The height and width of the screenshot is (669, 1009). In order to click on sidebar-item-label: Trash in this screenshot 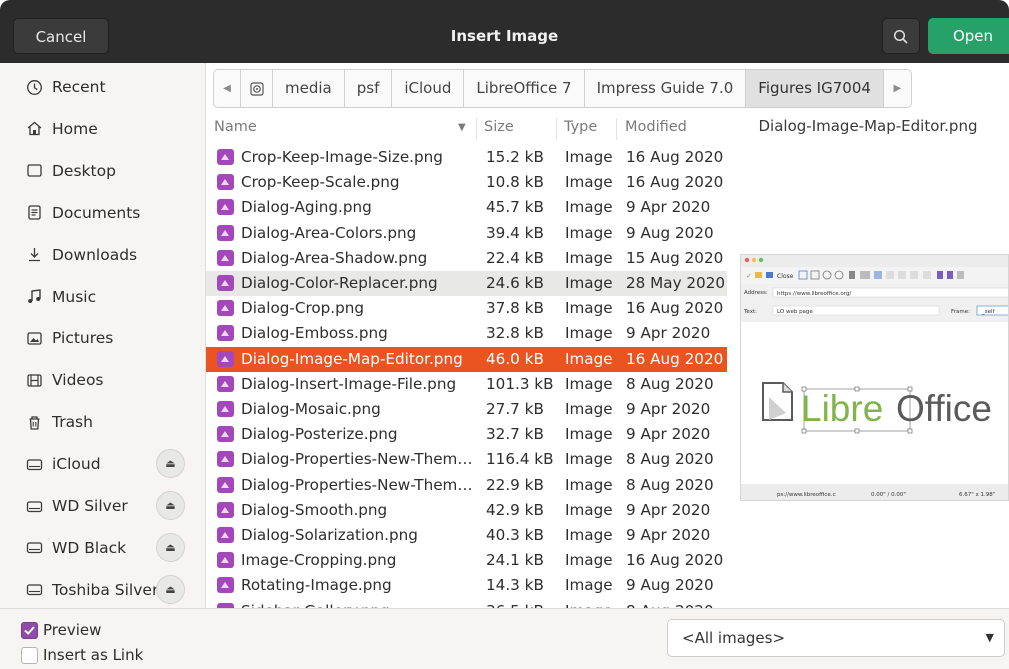, I will do `click(72, 422)`.